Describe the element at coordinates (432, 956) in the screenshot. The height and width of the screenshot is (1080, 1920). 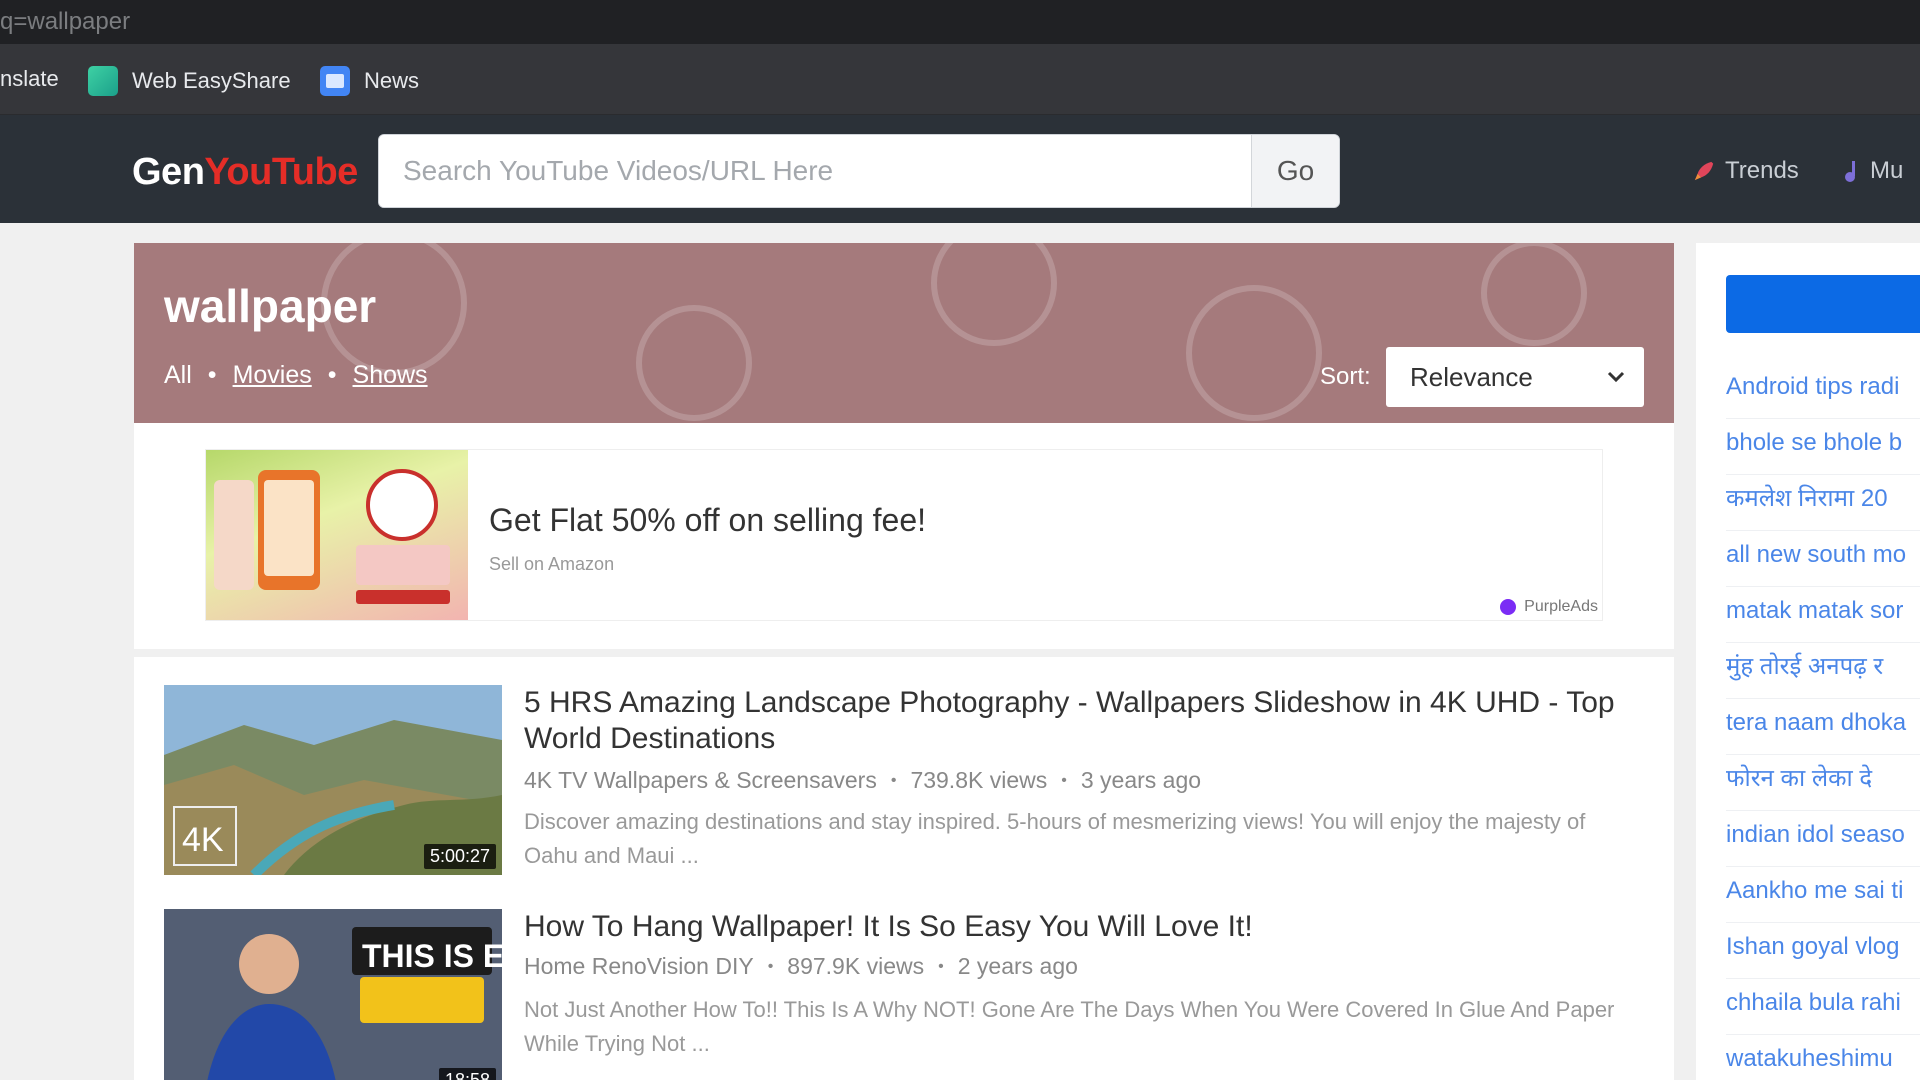
I see `thumbnail-badge: THIS IS EASY!!` at that location.